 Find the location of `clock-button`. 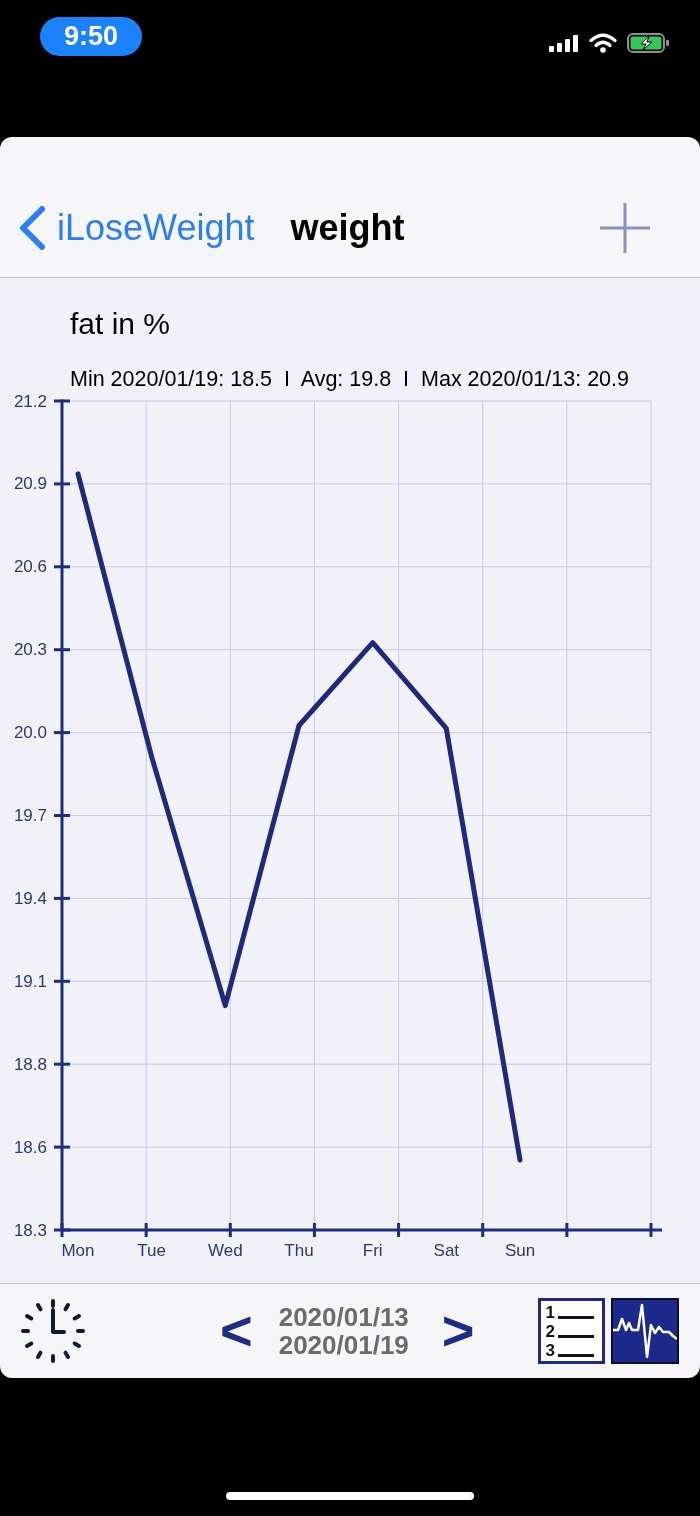

clock-button is located at coordinates (53, 1331).